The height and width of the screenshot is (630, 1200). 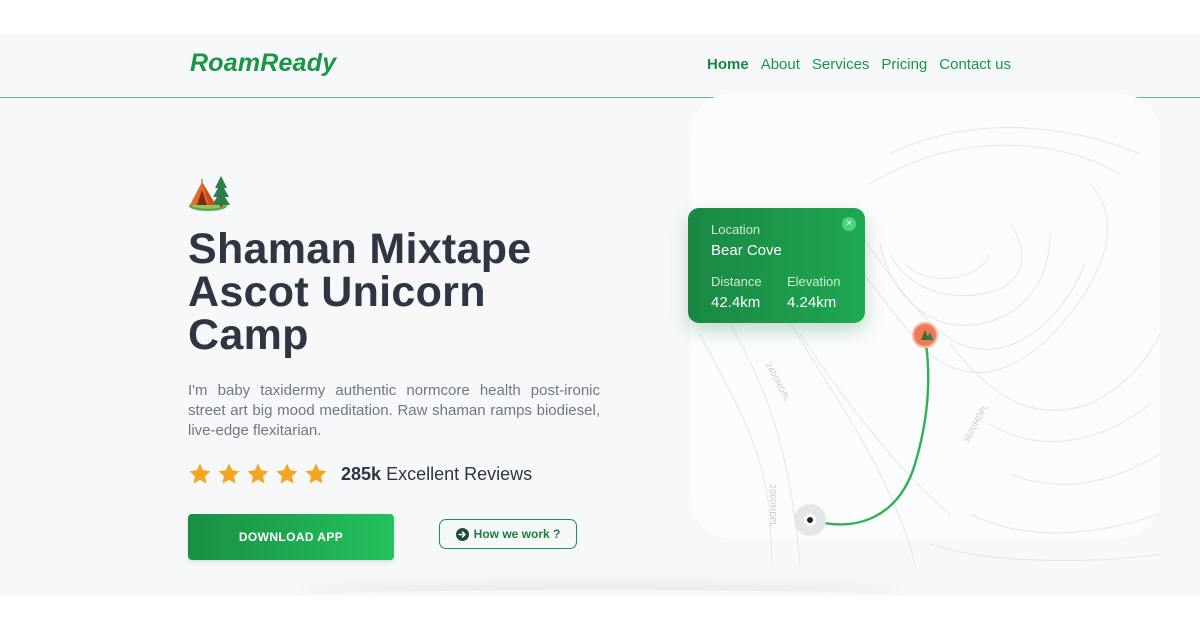 I want to click on nav-about: About, so click(x=780, y=64).